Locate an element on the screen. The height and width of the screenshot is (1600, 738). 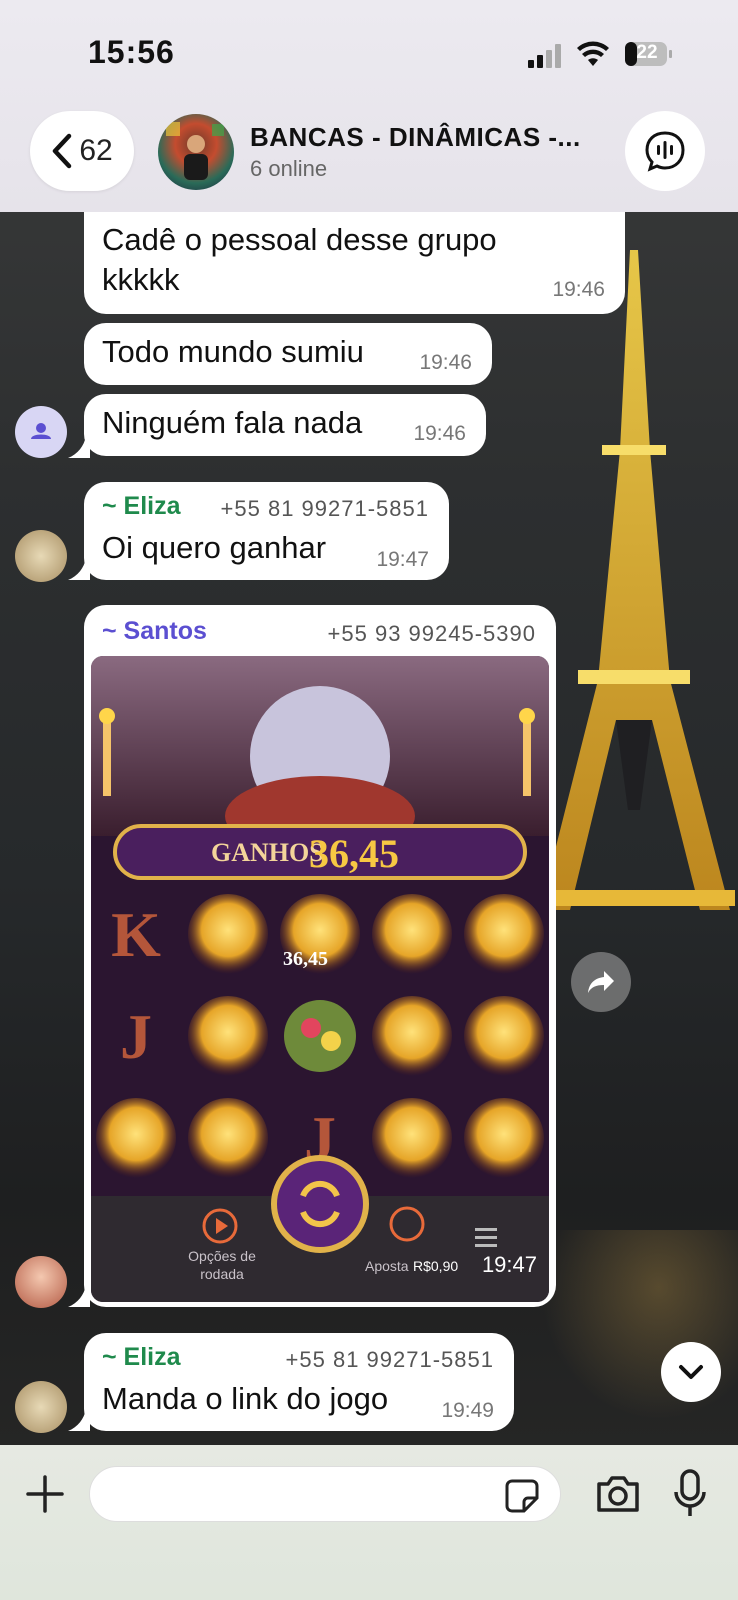
scroll-down-button is located at coordinates (691, 1372).